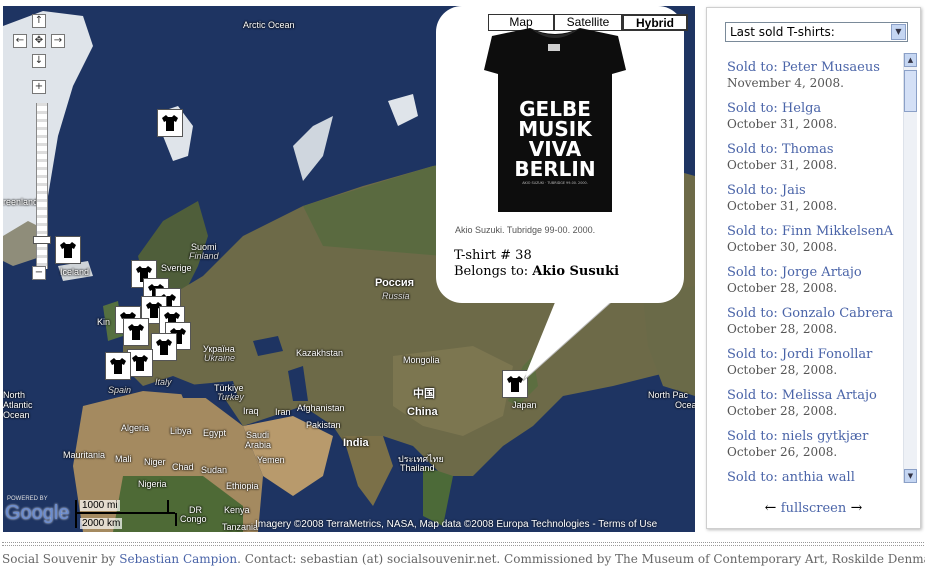  I want to click on list-item: Sold to: Thomas October 31, 2008., so click(815, 162).